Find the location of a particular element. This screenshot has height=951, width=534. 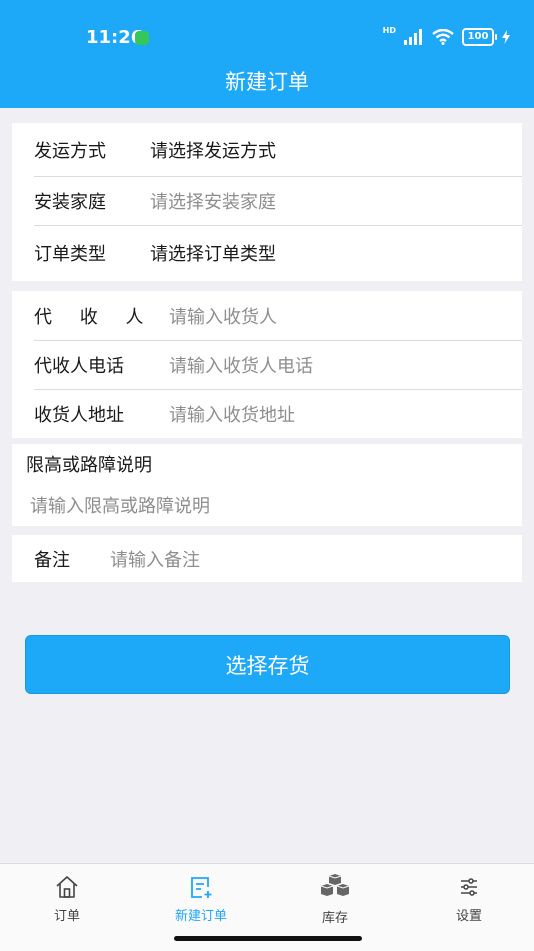

receiver-phone-input: 请输入收货人电话 is located at coordinates (241, 365).